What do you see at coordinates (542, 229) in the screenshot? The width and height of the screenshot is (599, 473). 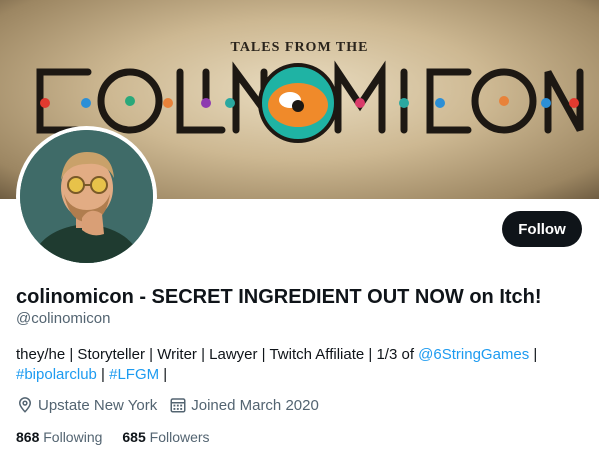 I see `follow-button: Follow` at bounding box center [542, 229].